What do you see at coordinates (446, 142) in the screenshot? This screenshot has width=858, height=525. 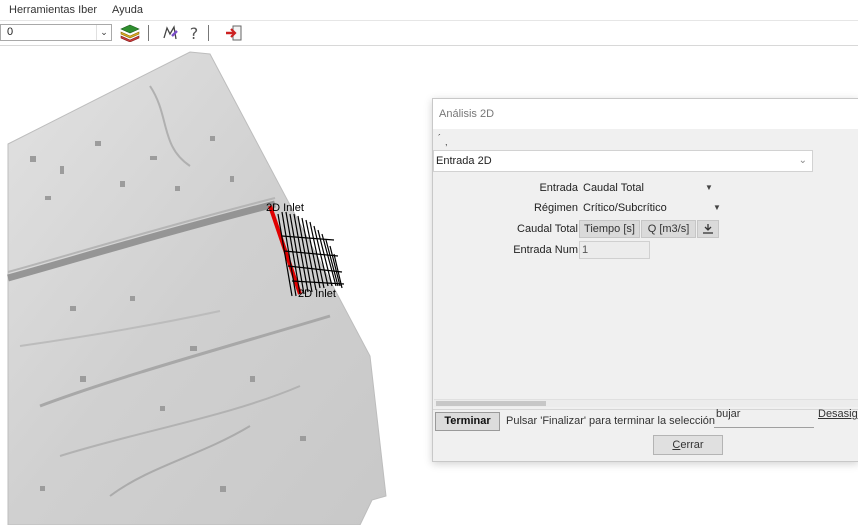 I see `dialog-glyph: ,` at bounding box center [446, 142].